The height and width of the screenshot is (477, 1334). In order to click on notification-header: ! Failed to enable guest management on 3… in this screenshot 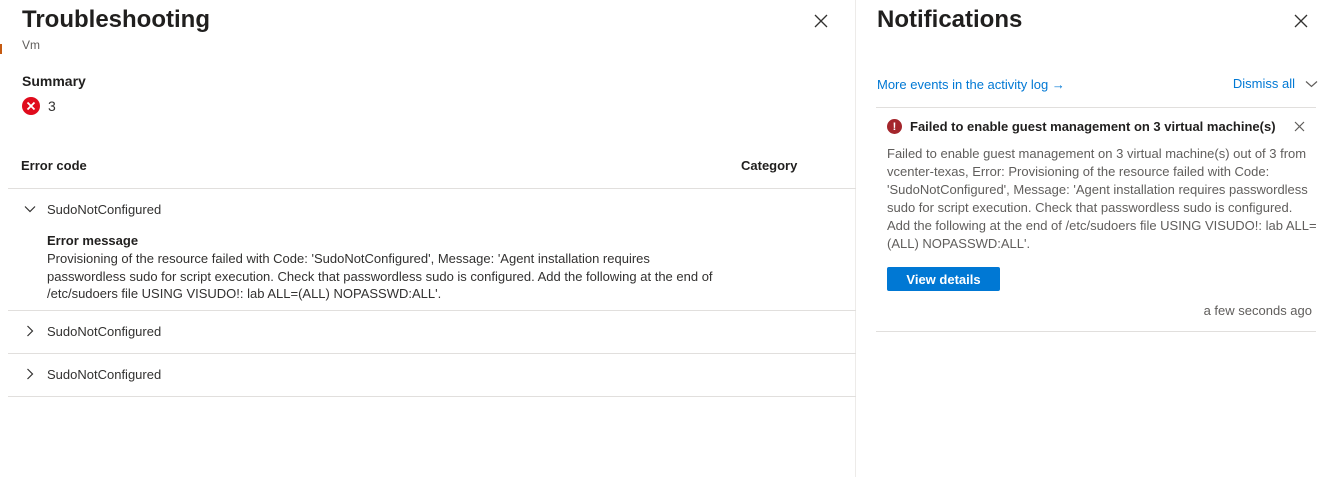, I will do `click(1081, 126)`.